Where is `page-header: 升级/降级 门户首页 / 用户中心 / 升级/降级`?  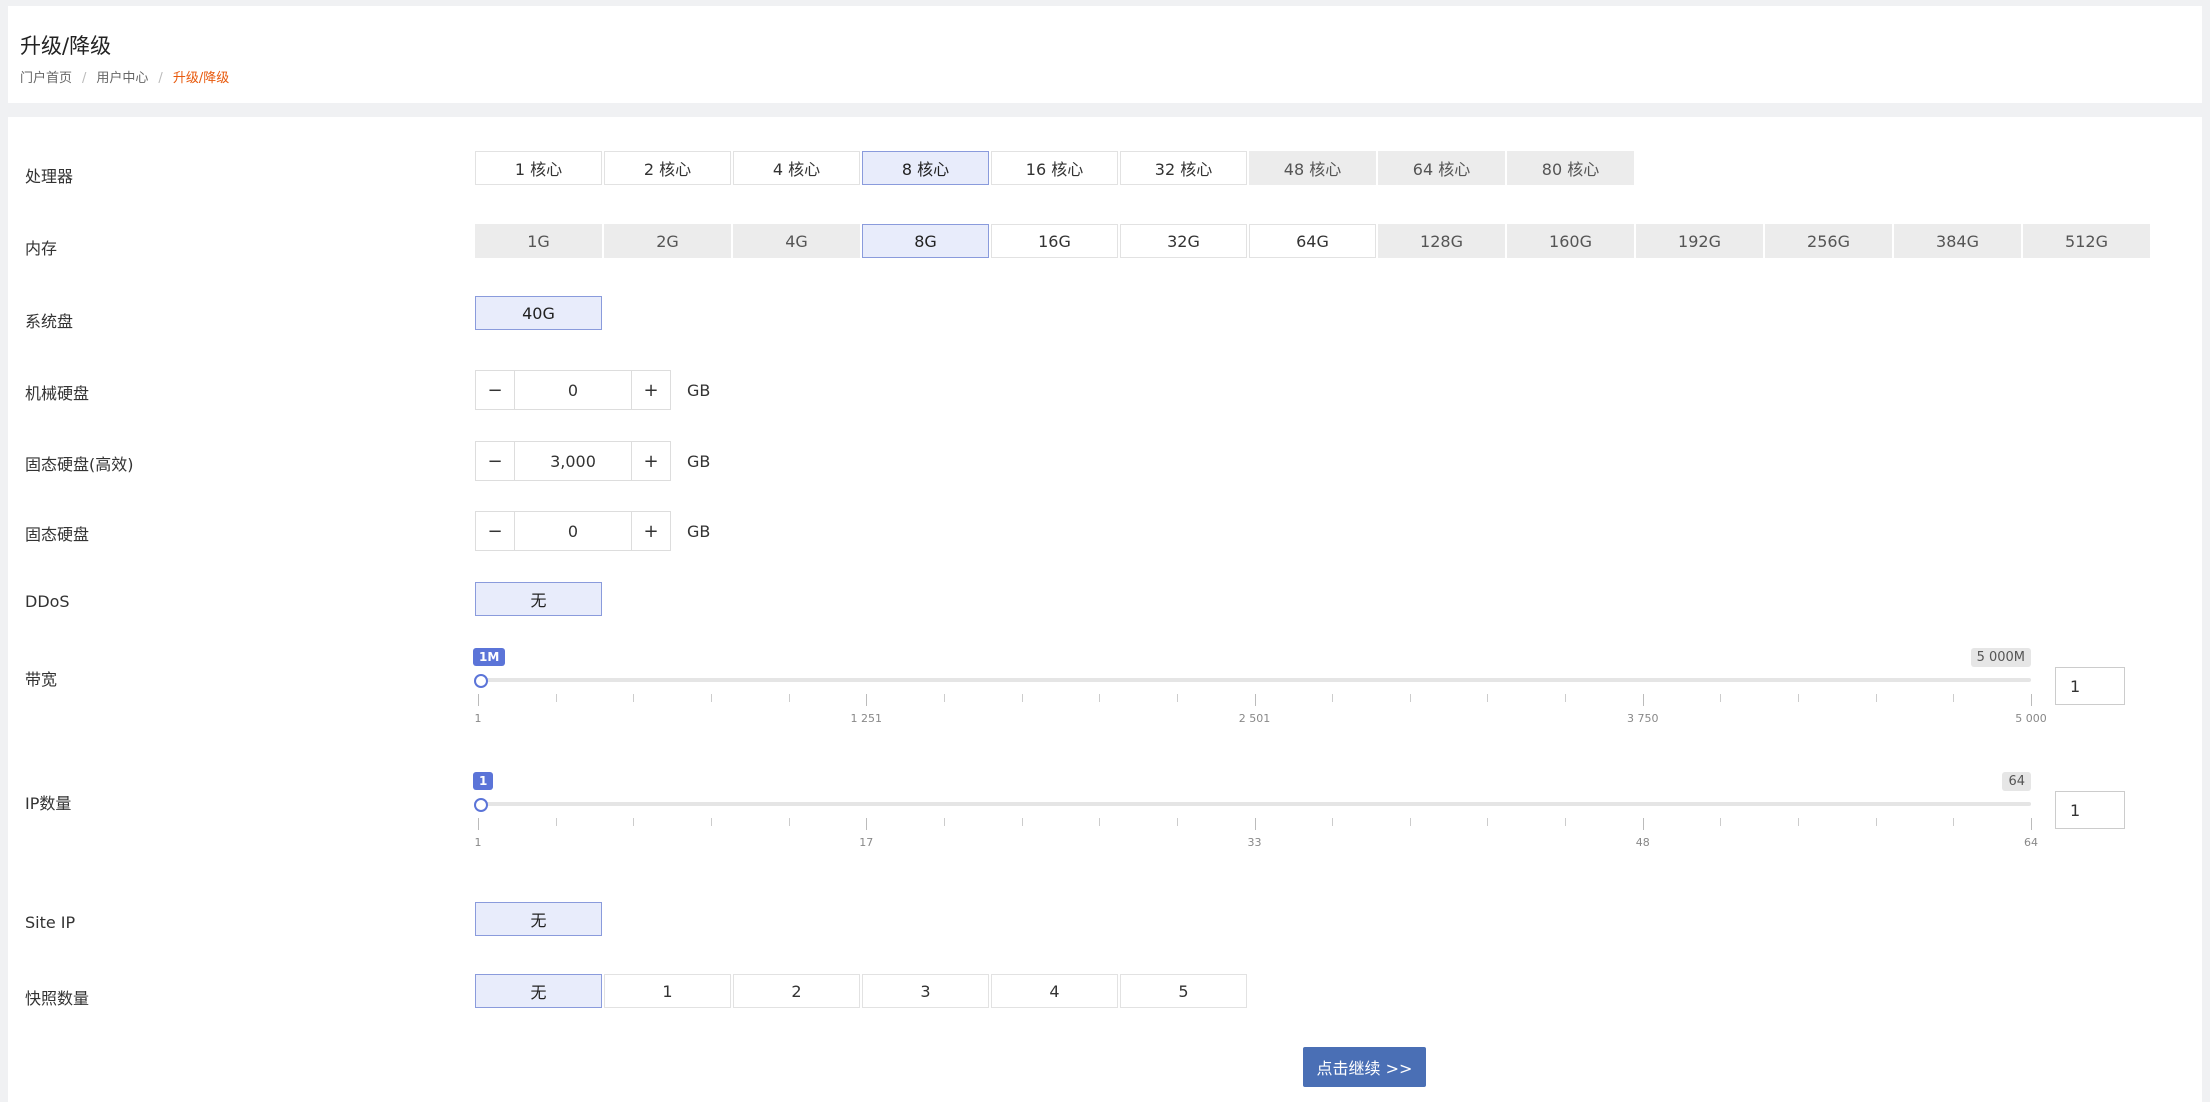
page-header: 升级/降级 门户首页 / 用户中心 / 升级/降级 is located at coordinates (1105, 54).